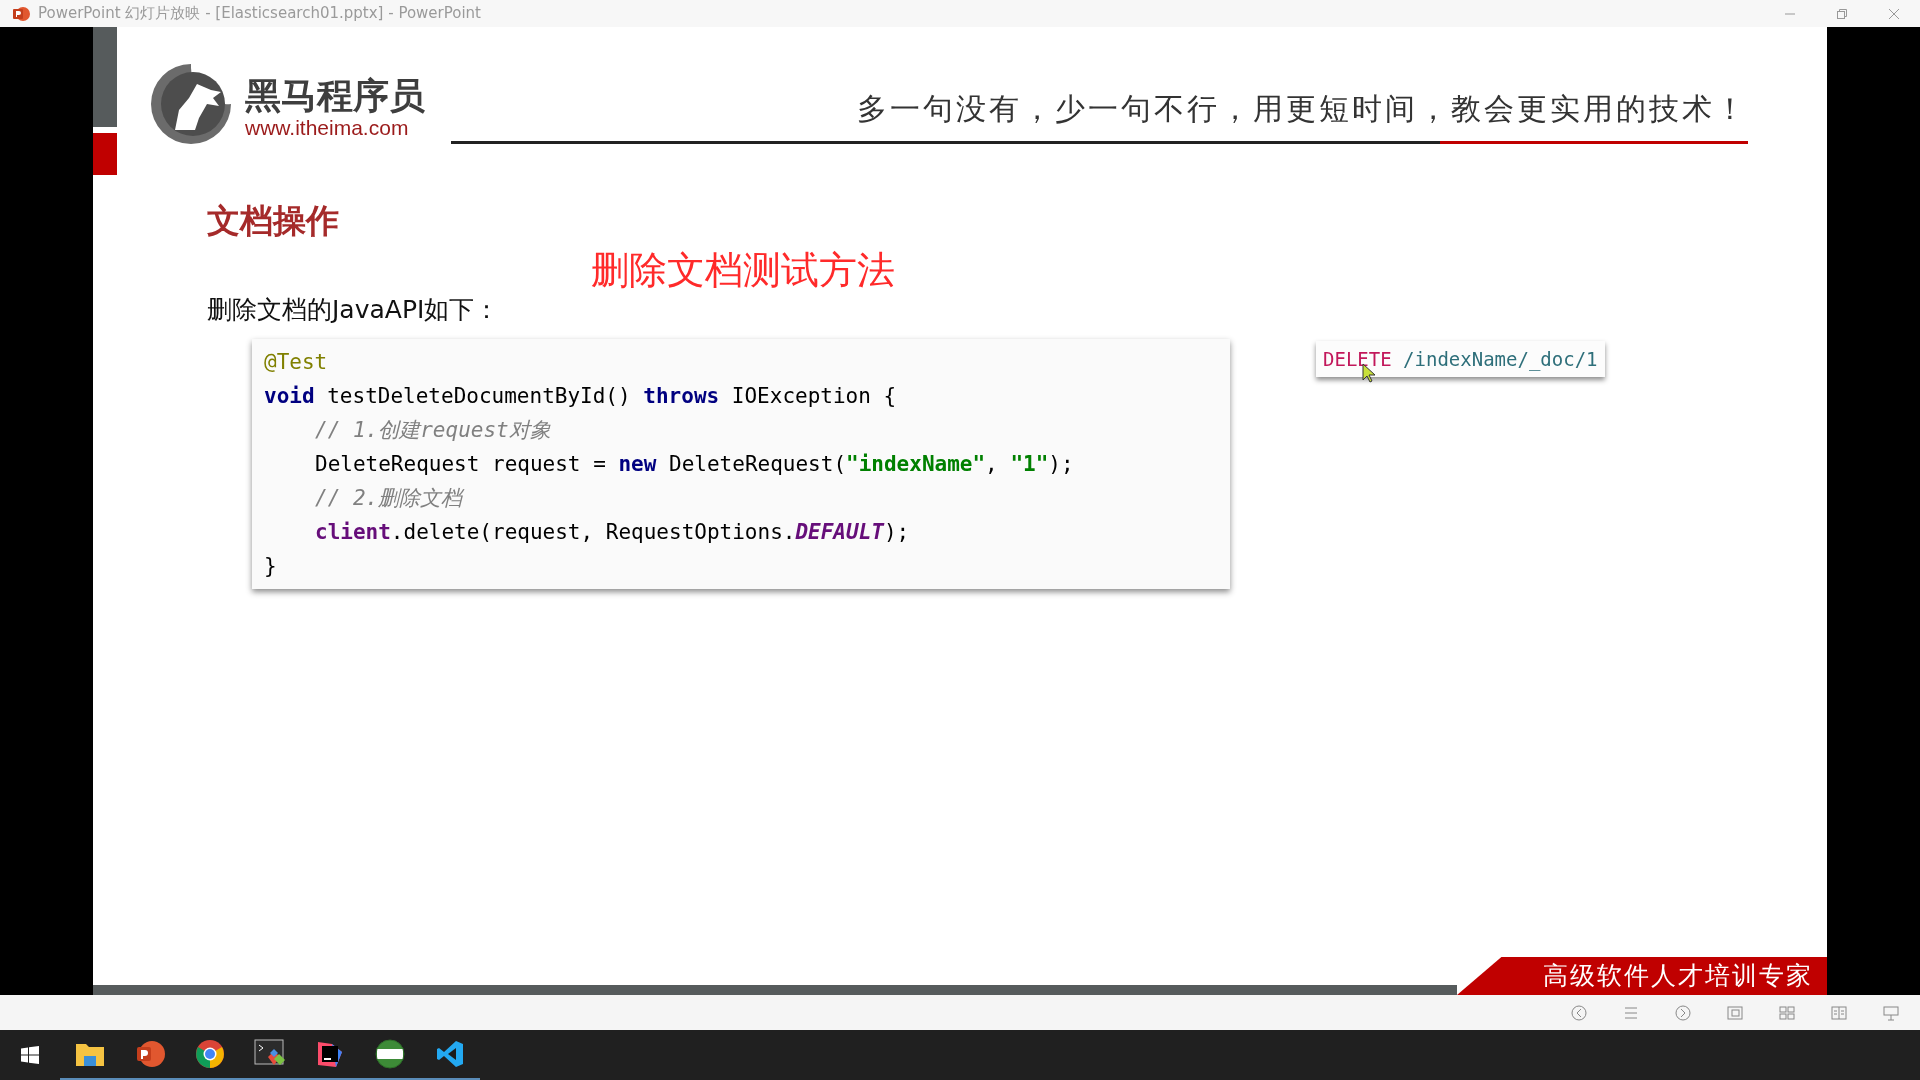  Describe the element at coordinates (1735, 1012) in the screenshot. I see `normal-view-icon` at that location.